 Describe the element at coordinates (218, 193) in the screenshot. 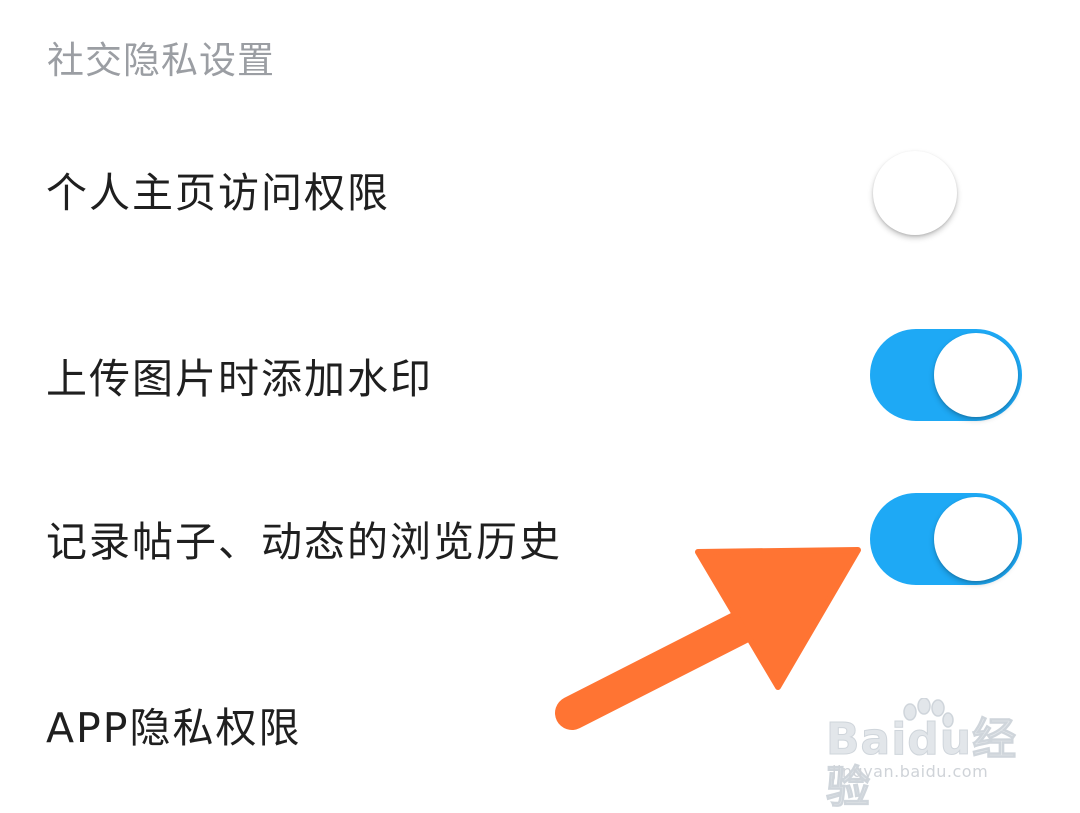

I see `setting-label: 个人主页访问权限` at that location.